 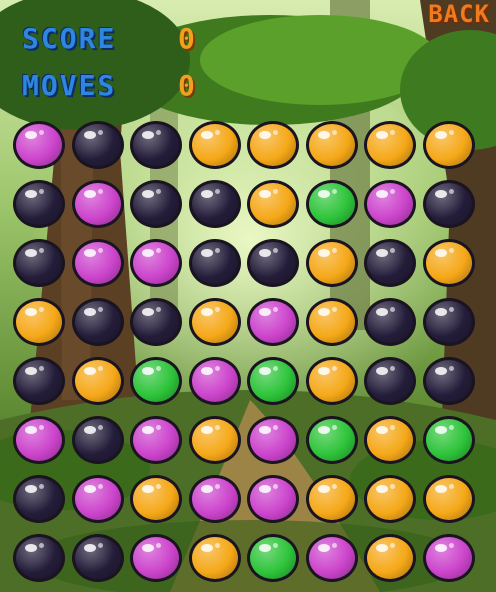 What do you see at coordinates (390, 558) in the screenshot?
I see `gem-orange-r8-c7` at bounding box center [390, 558].